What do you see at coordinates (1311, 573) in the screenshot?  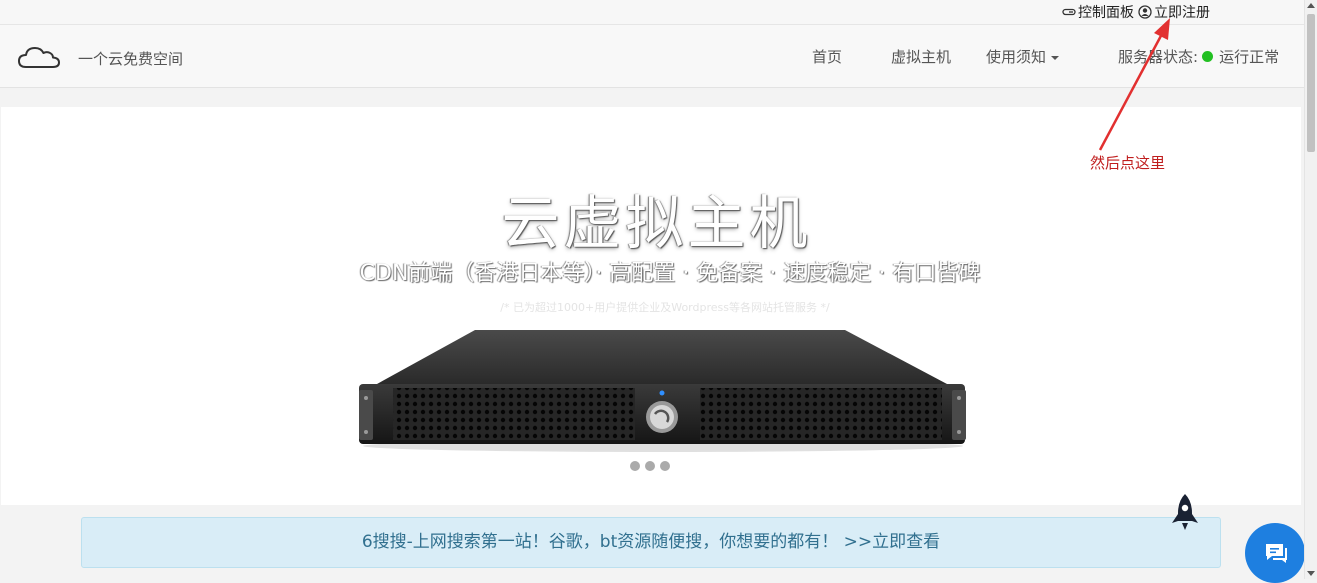 I see `scroll-down-arrow-icon` at bounding box center [1311, 573].